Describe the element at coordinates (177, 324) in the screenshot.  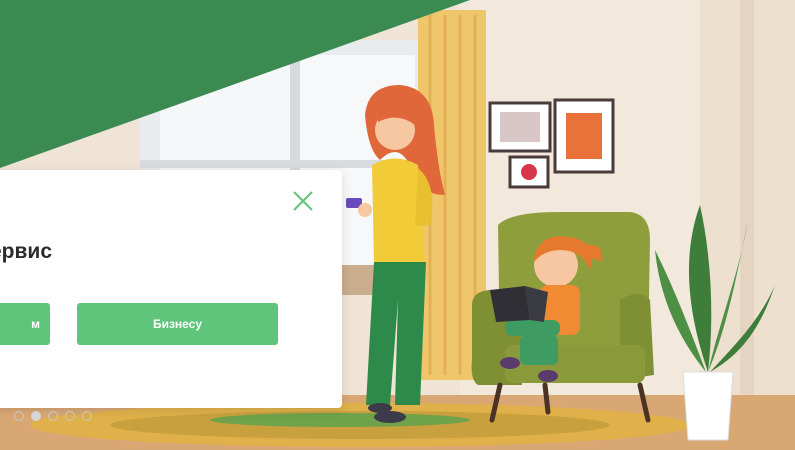
I see `business-button: Бизнесу` at that location.